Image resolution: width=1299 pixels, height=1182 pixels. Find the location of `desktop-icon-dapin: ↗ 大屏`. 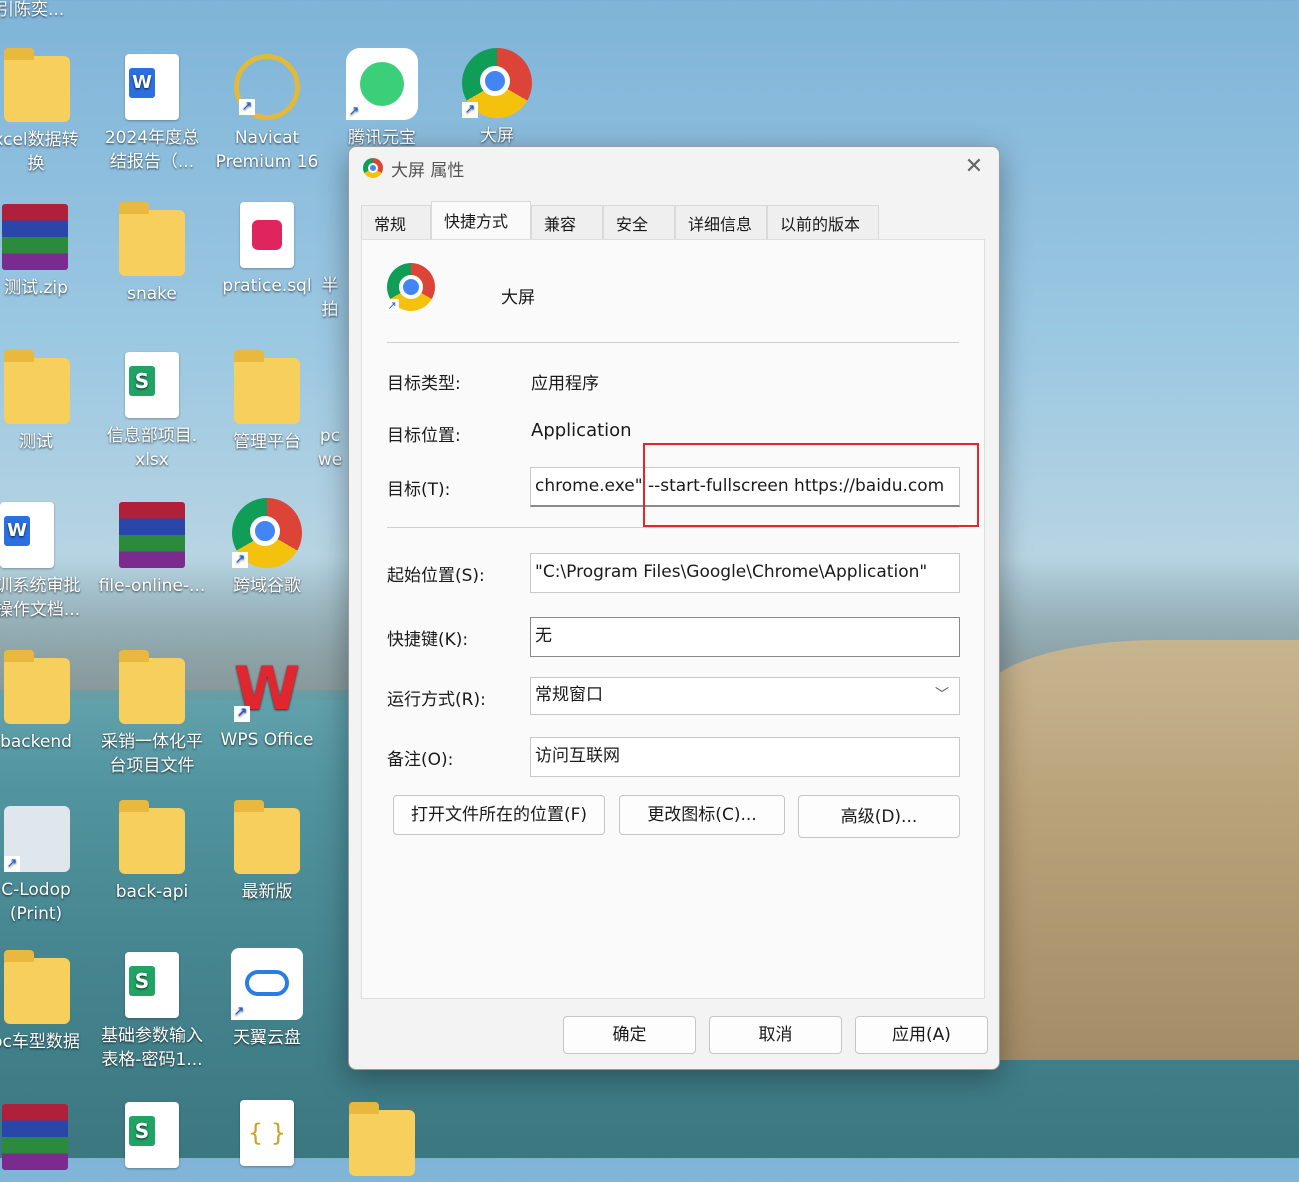

desktop-icon-dapin: ↗ 大屏 is located at coordinates (497, 98).